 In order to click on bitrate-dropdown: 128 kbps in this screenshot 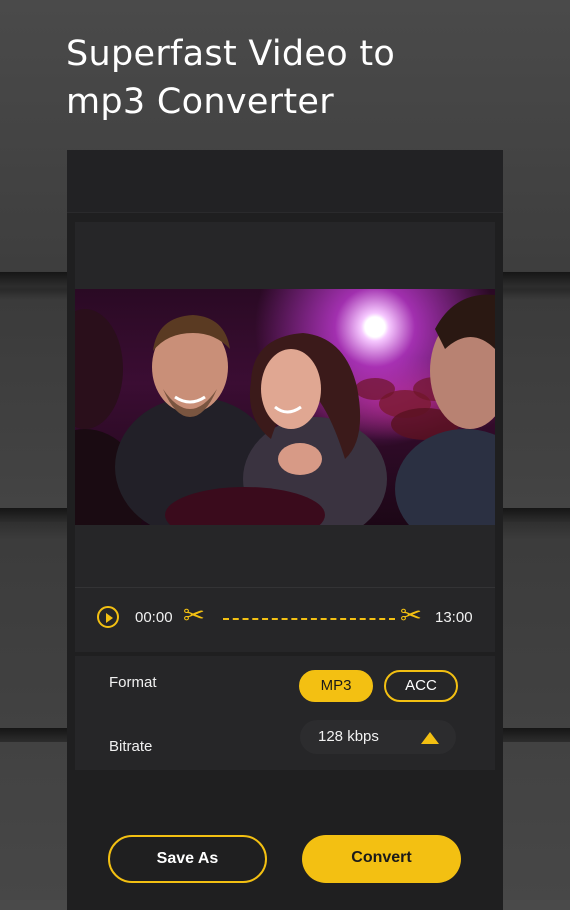, I will do `click(378, 737)`.